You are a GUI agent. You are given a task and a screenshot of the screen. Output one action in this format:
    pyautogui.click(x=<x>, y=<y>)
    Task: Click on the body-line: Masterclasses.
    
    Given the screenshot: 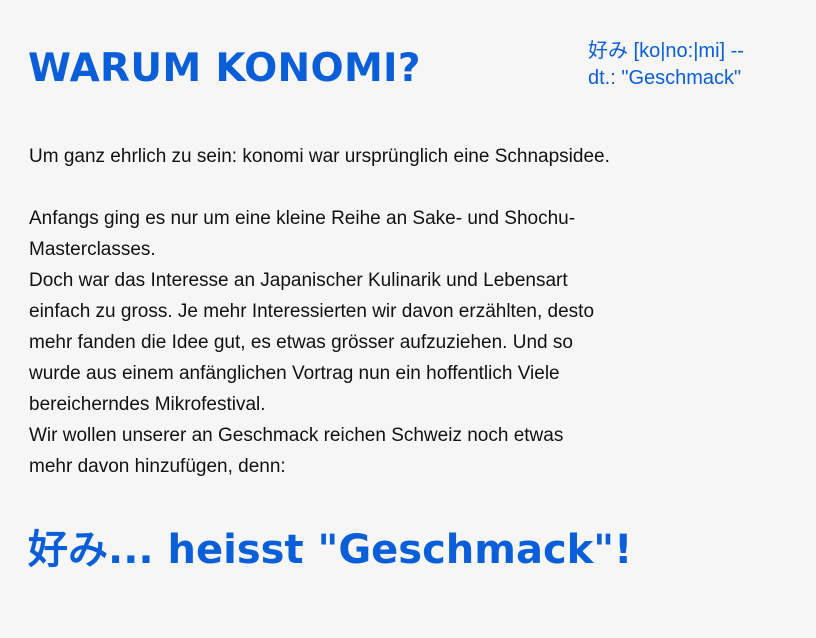 What is the action you would take?
    pyautogui.click(x=92, y=249)
    